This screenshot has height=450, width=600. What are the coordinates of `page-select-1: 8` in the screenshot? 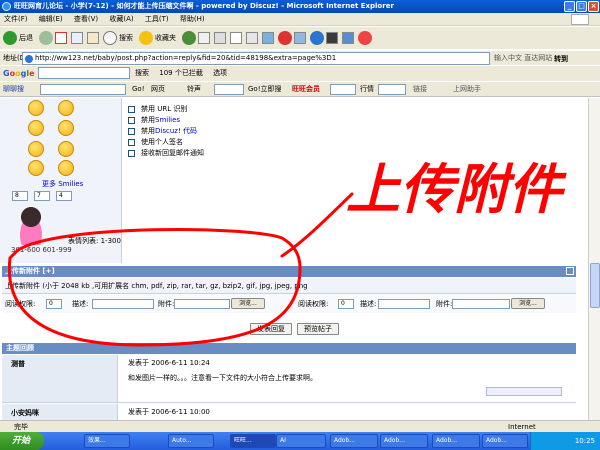 It's located at (20, 196).